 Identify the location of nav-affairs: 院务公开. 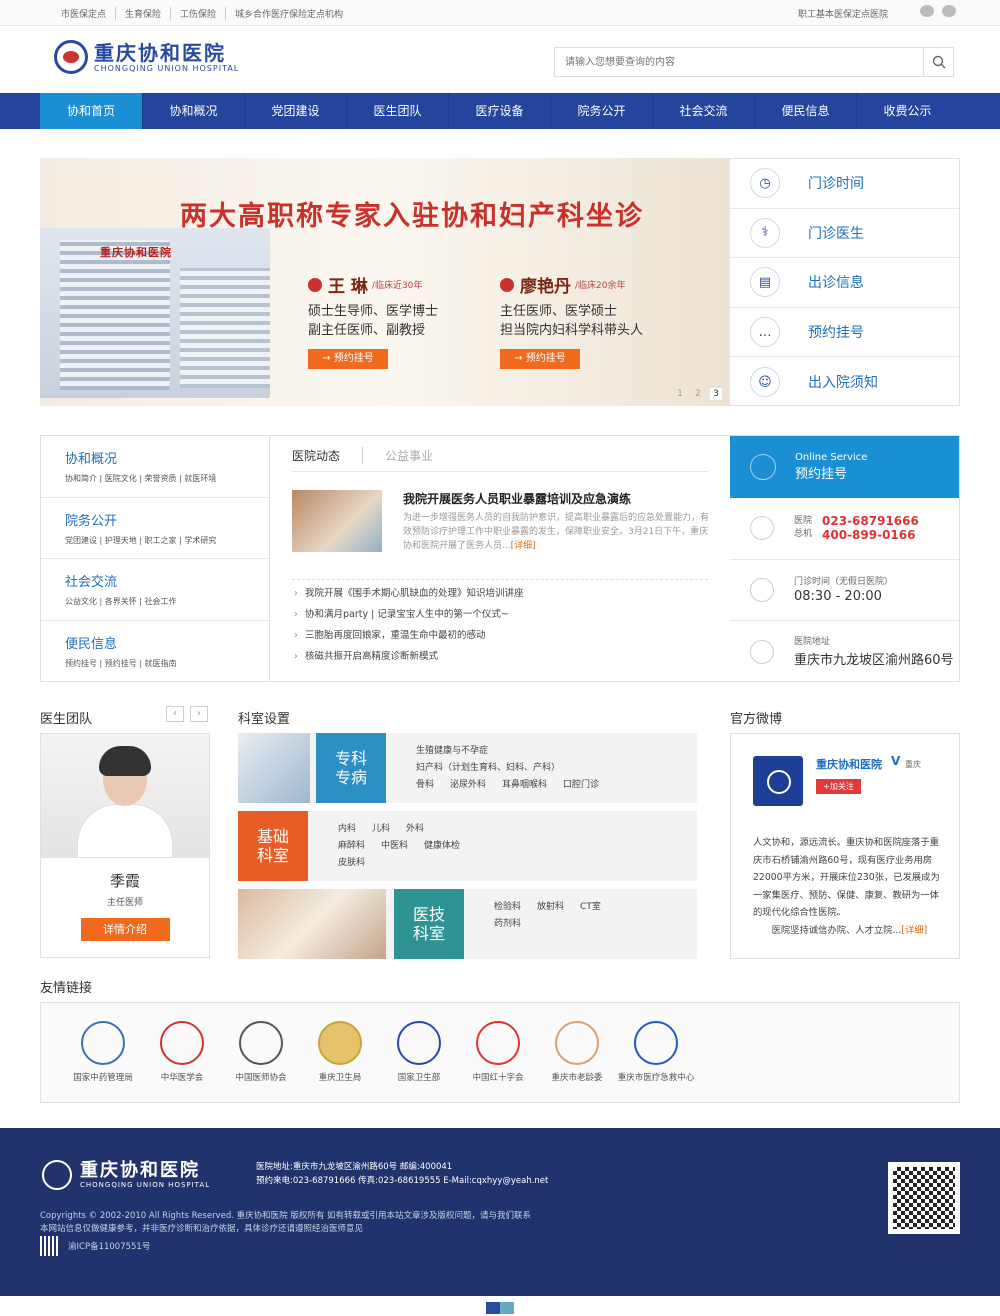
(601, 111).